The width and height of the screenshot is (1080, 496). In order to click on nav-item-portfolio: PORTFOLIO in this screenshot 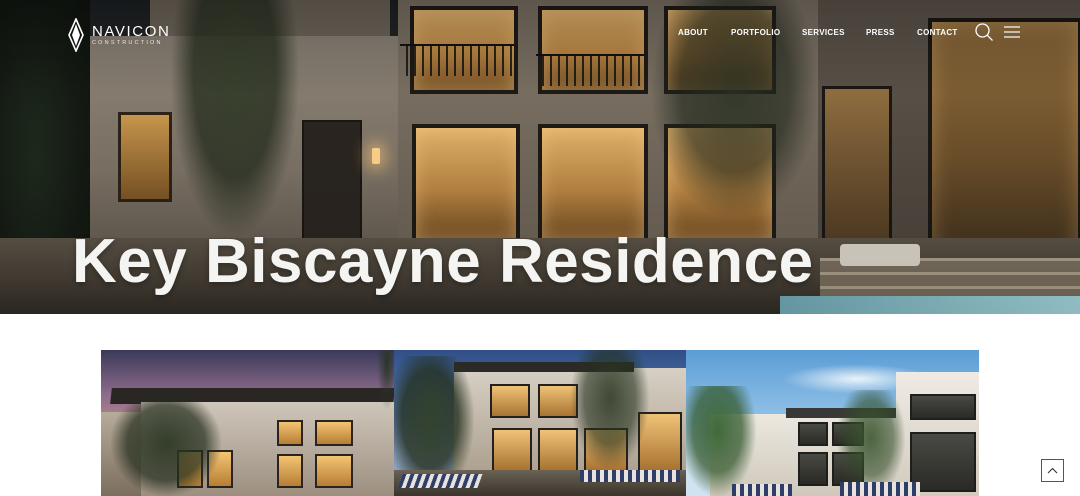, I will do `click(755, 32)`.